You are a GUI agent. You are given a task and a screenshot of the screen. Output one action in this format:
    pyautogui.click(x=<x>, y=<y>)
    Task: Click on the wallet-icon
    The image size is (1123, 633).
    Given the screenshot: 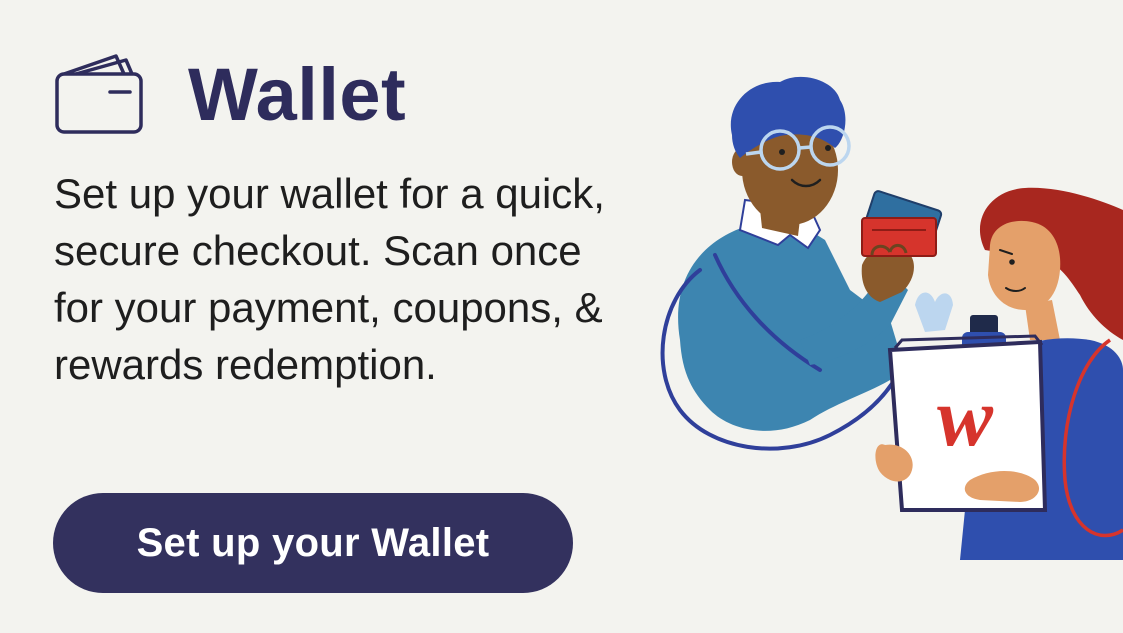 What is the action you would take?
    pyautogui.click(x=99, y=94)
    